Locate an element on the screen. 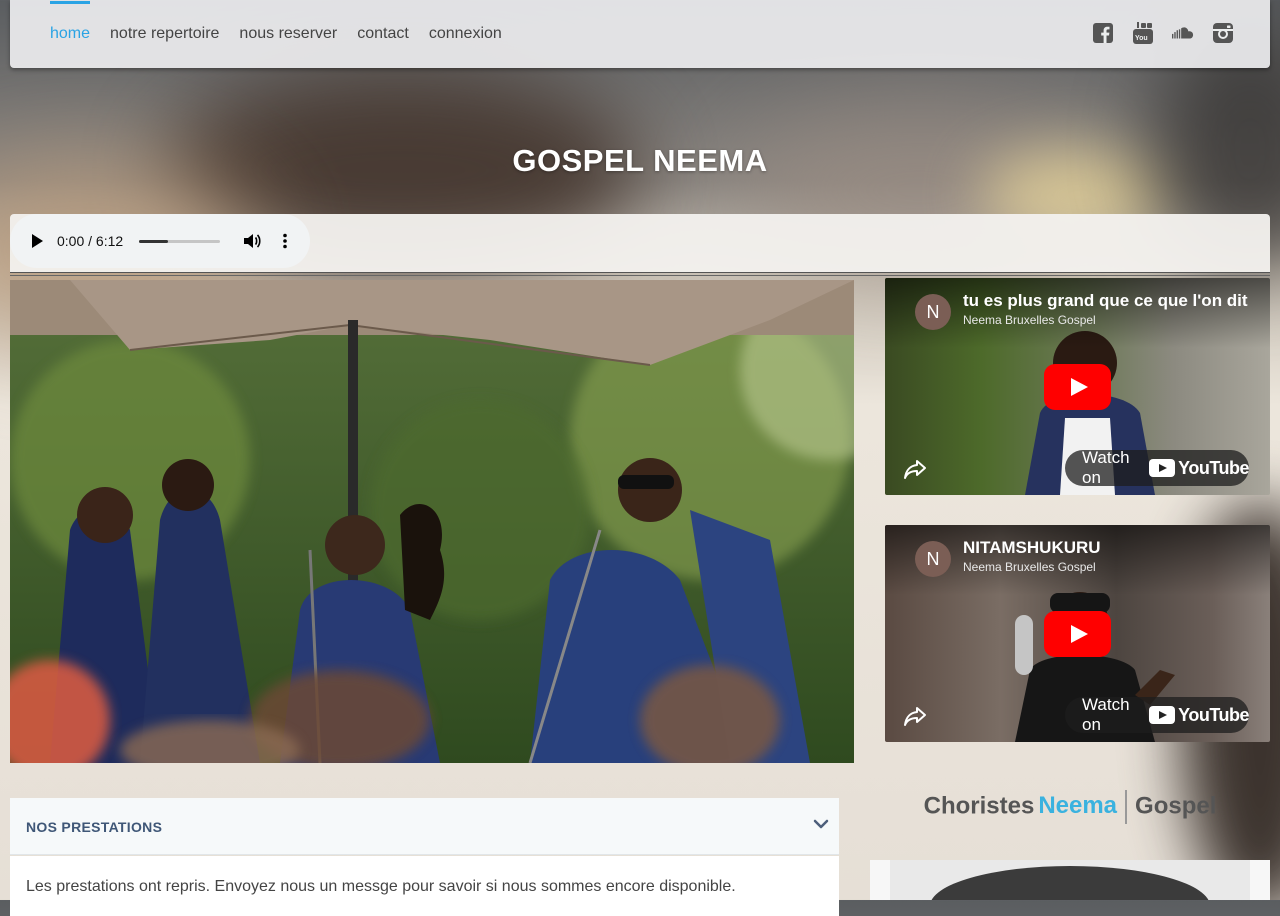 This screenshot has height=916, width=1280. nav-contact: contact is located at coordinates (383, 34).